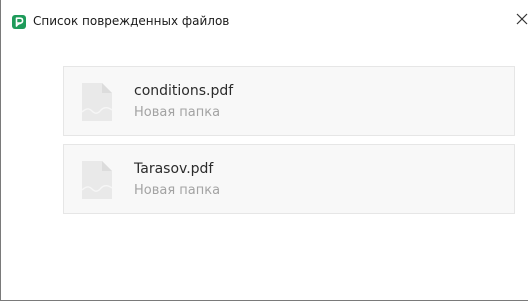  Describe the element at coordinates (19, 21) in the screenshot. I see `p-app-icon` at that location.